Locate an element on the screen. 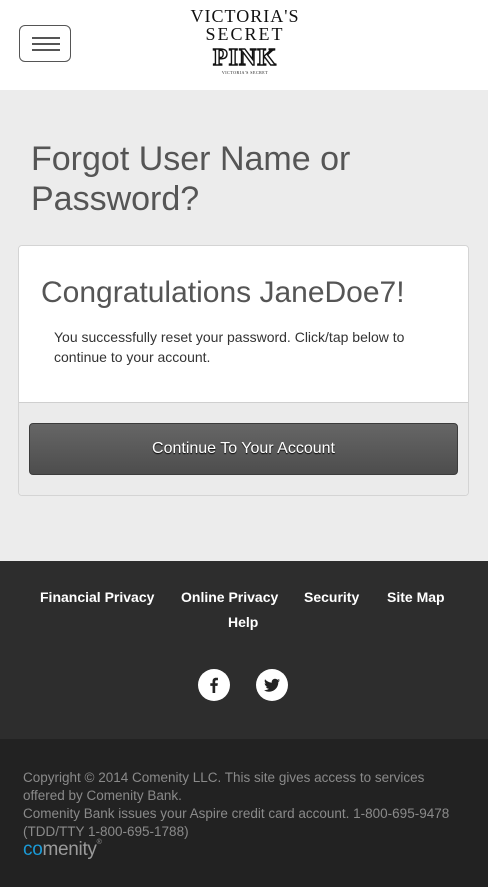  site-map-link: Site Map is located at coordinates (416, 597).